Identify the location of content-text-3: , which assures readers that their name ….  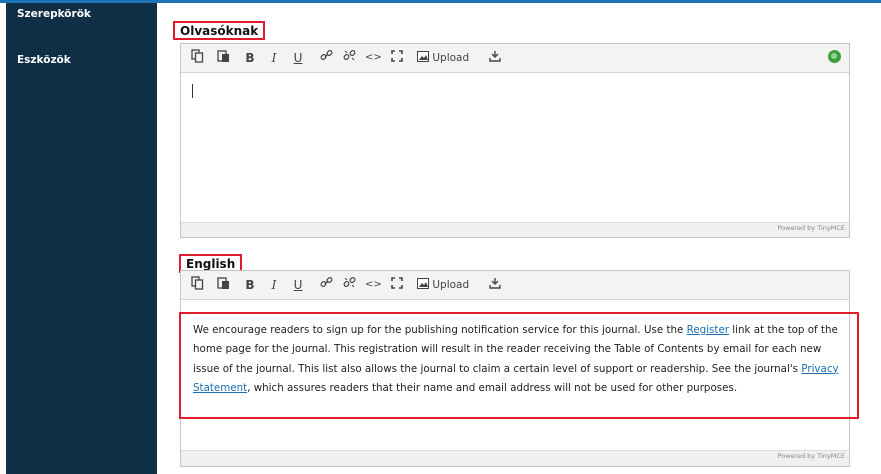
(492, 387).